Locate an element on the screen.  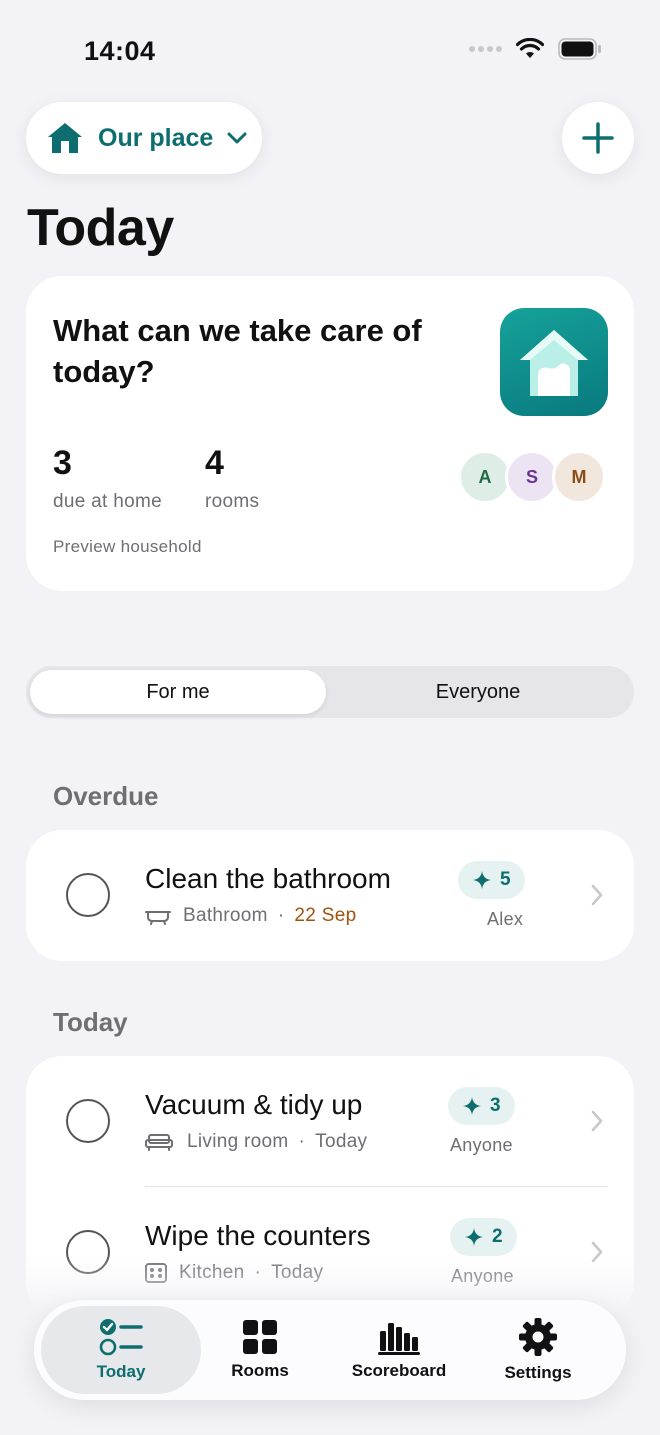
stat-due-label: due at home is located at coordinates (107, 501).